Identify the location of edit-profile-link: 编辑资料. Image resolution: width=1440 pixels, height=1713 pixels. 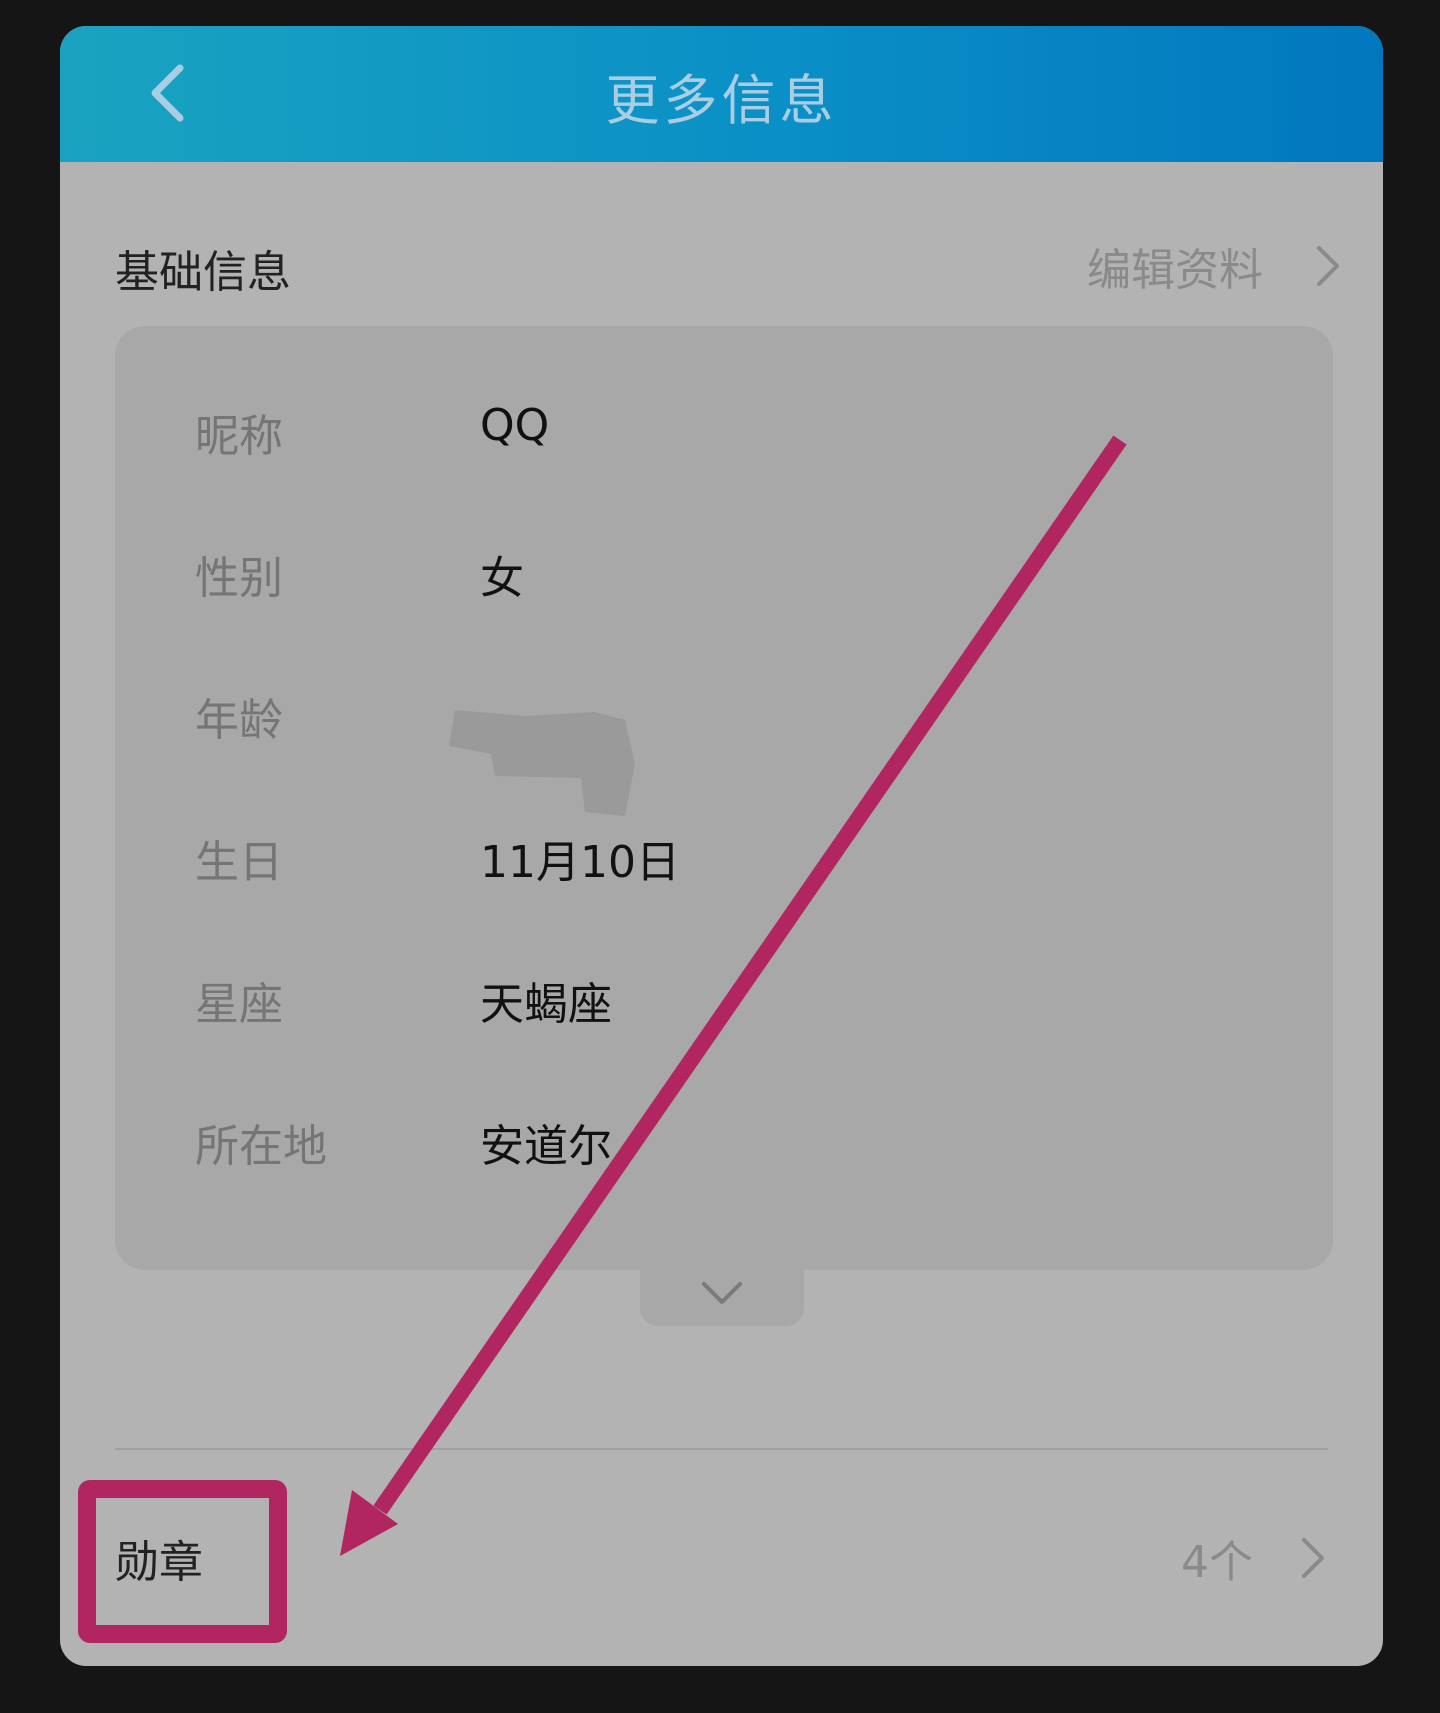
(1215, 266).